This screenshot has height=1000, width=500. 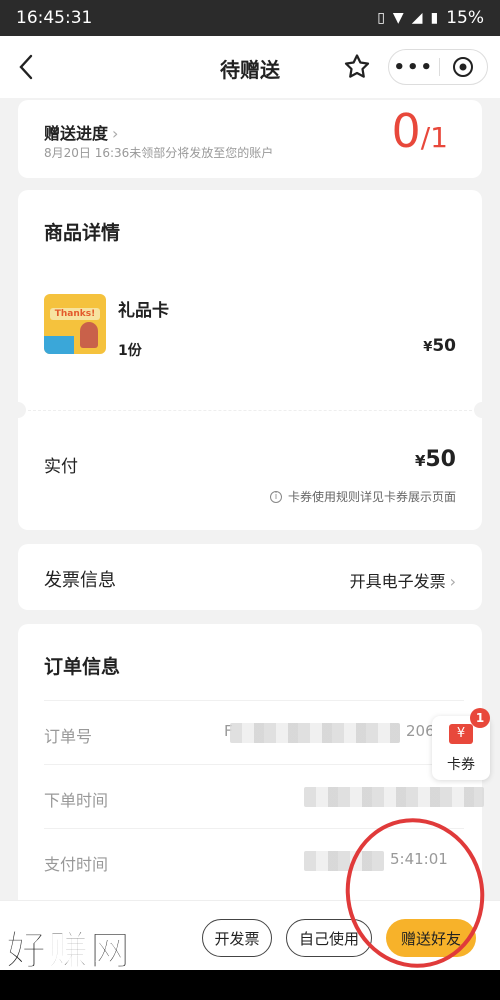 What do you see at coordinates (76, 864) in the screenshot?
I see `pay-time-label: 支付时间` at bounding box center [76, 864].